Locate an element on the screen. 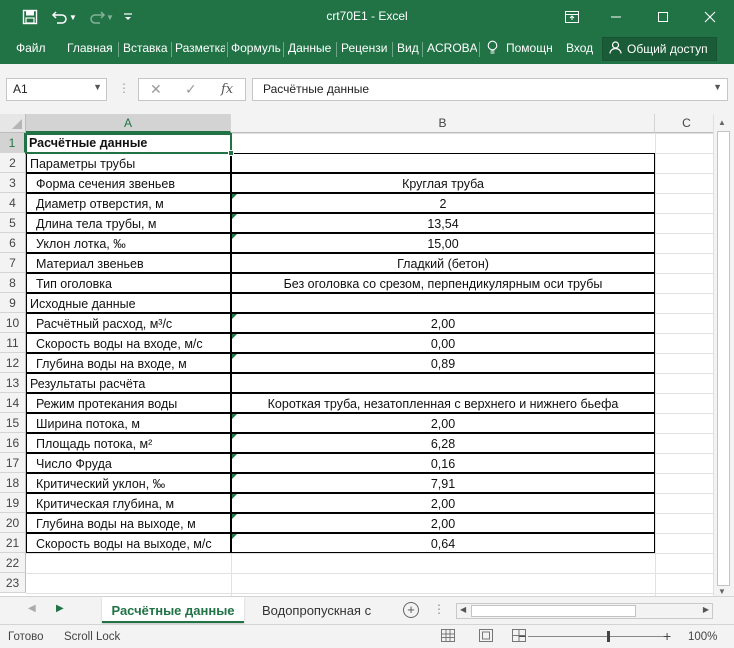 This screenshot has height=648, width=734. cell-a20: Глубина воды на выходе, м is located at coordinates (128, 523).